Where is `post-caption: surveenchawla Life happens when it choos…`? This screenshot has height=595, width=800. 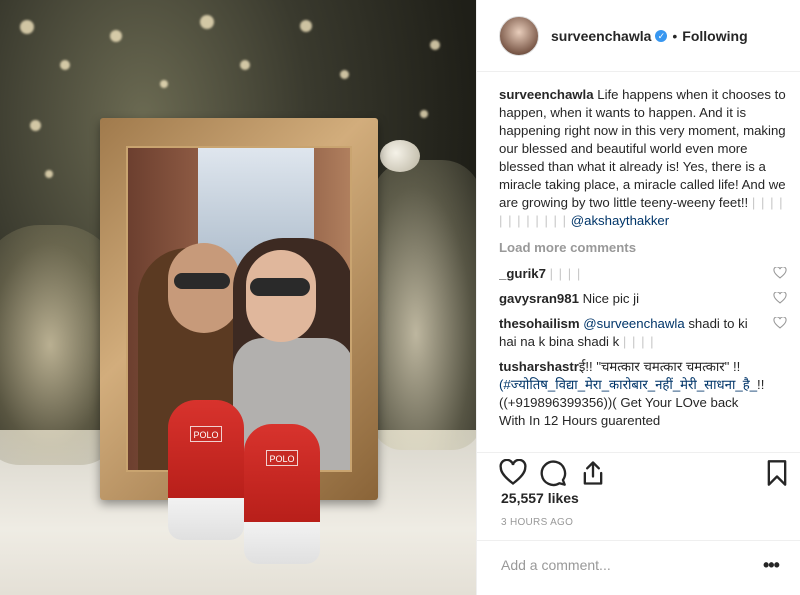 post-caption: surveenchawla Life happens when it choos… is located at coordinates (644, 158).